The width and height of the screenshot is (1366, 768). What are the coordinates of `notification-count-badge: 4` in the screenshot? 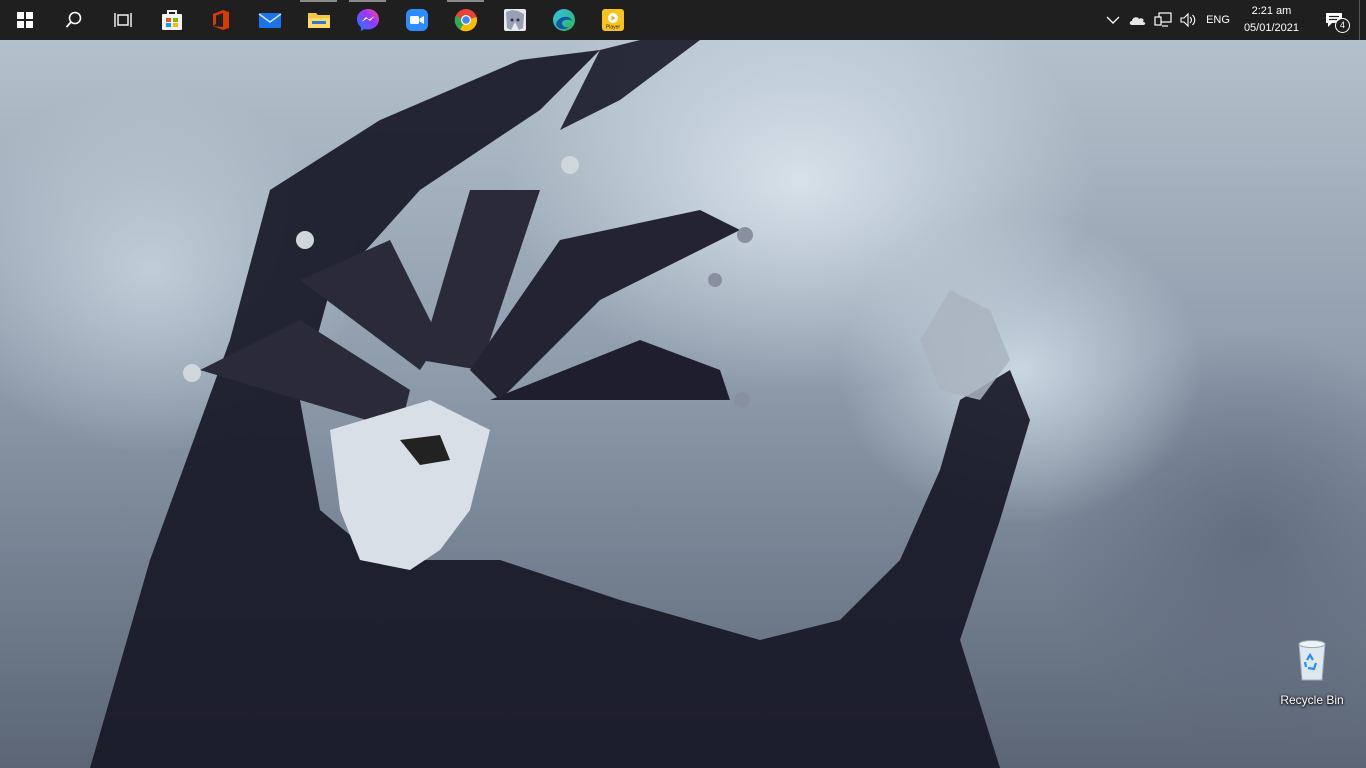 It's located at (1342, 25).